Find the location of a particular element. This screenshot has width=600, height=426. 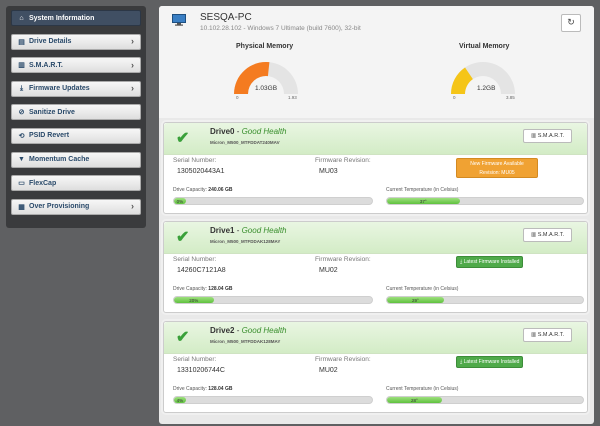

drive-model: Micron_M500_MTFDDAK128MAY is located at coordinates (245, 341).